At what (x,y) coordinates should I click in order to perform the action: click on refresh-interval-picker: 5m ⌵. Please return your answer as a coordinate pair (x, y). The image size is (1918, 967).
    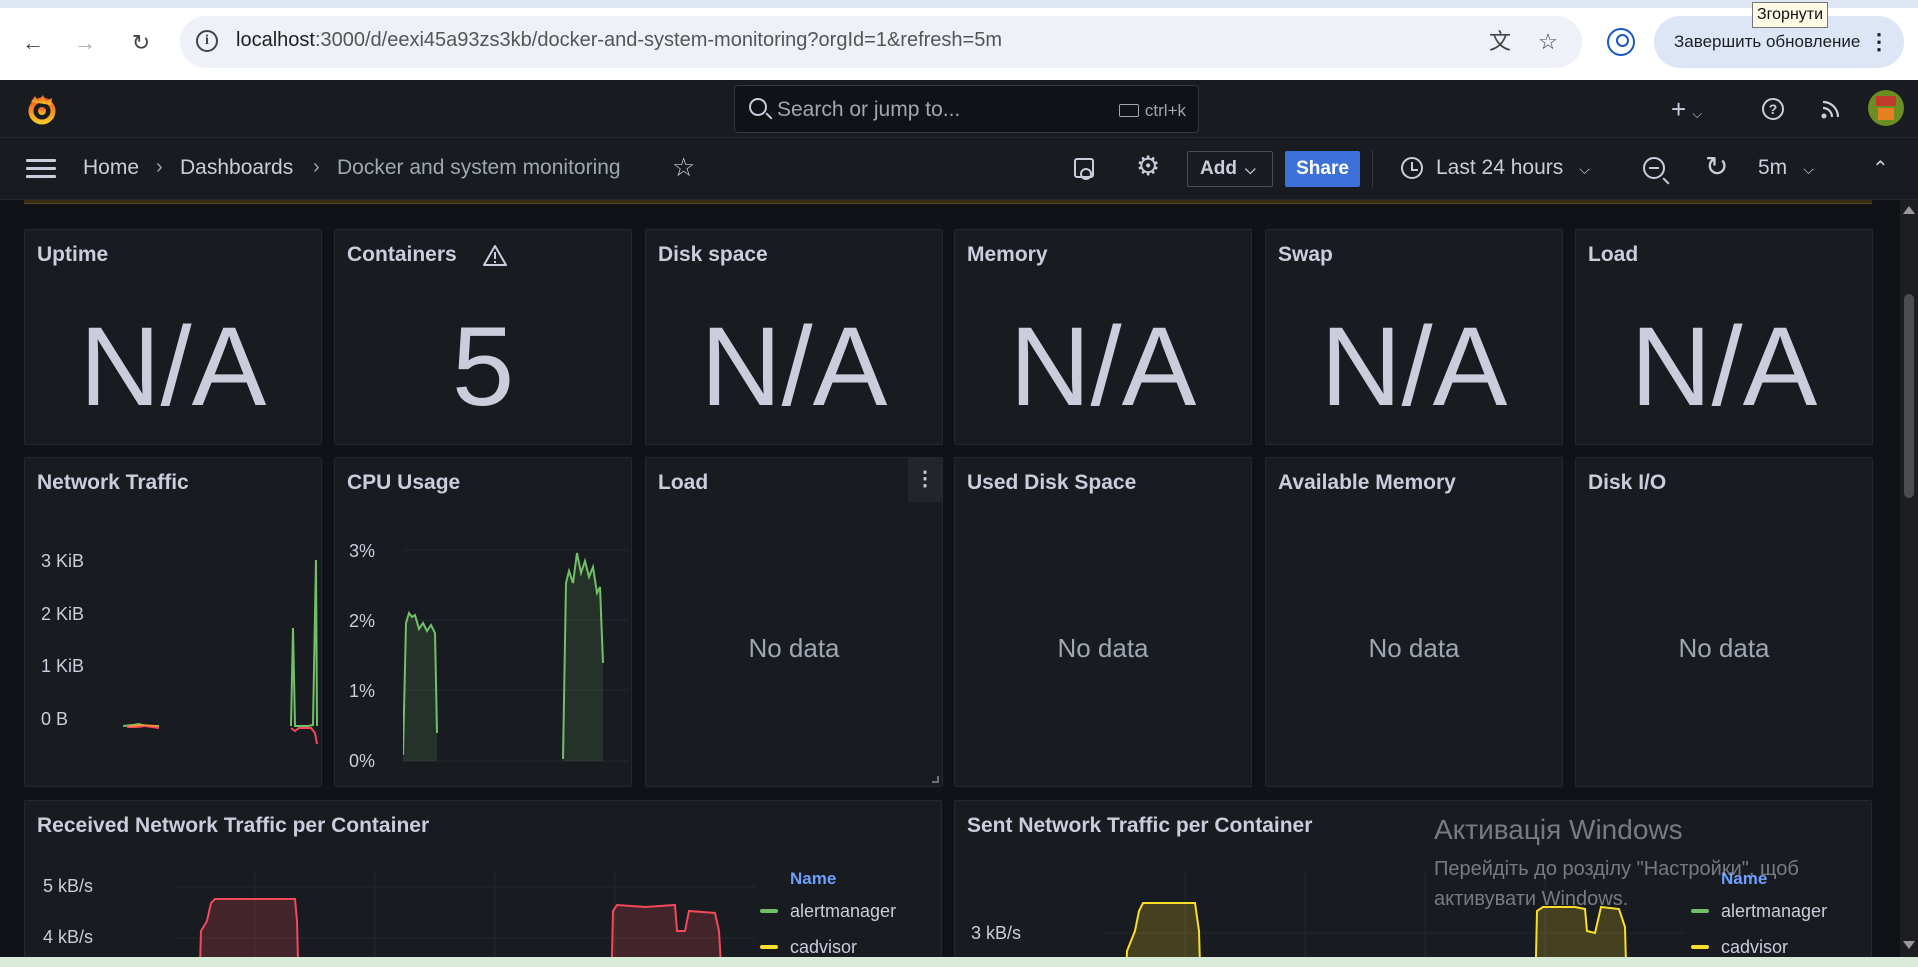
    Looking at the image, I should click on (1786, 168).